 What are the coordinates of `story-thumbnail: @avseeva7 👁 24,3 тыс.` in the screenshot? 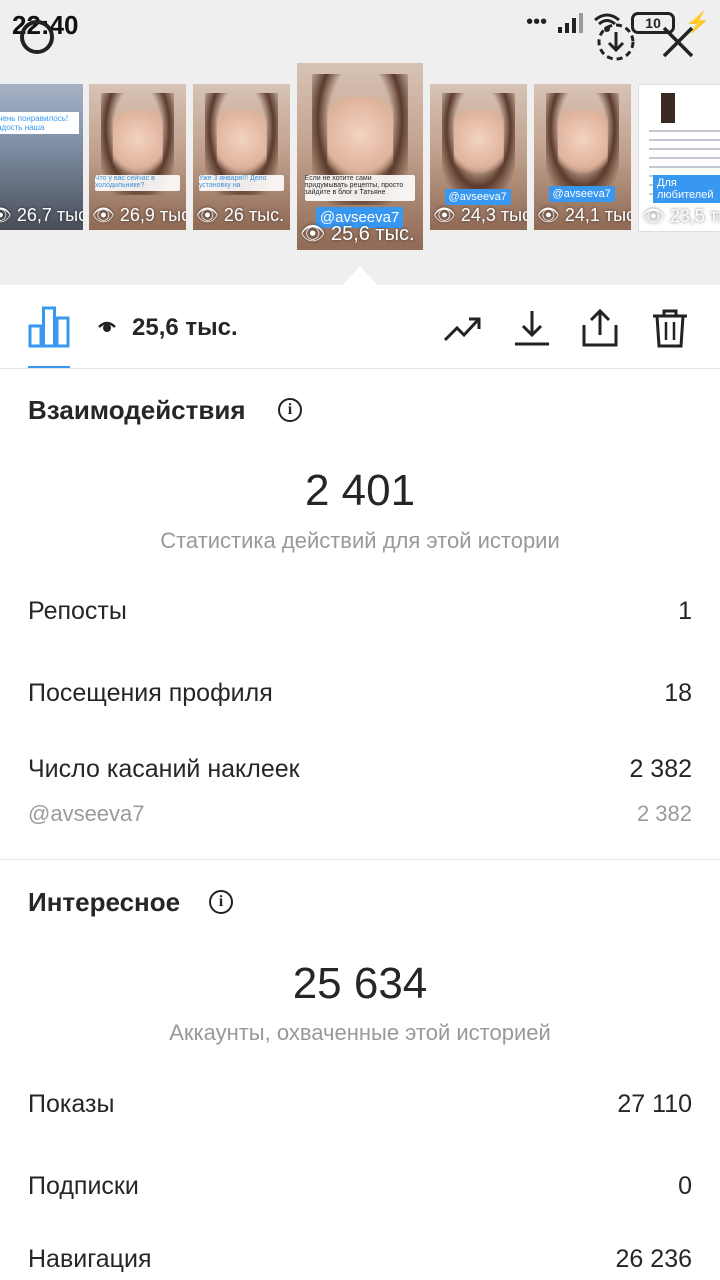 It's located at (478, 157).